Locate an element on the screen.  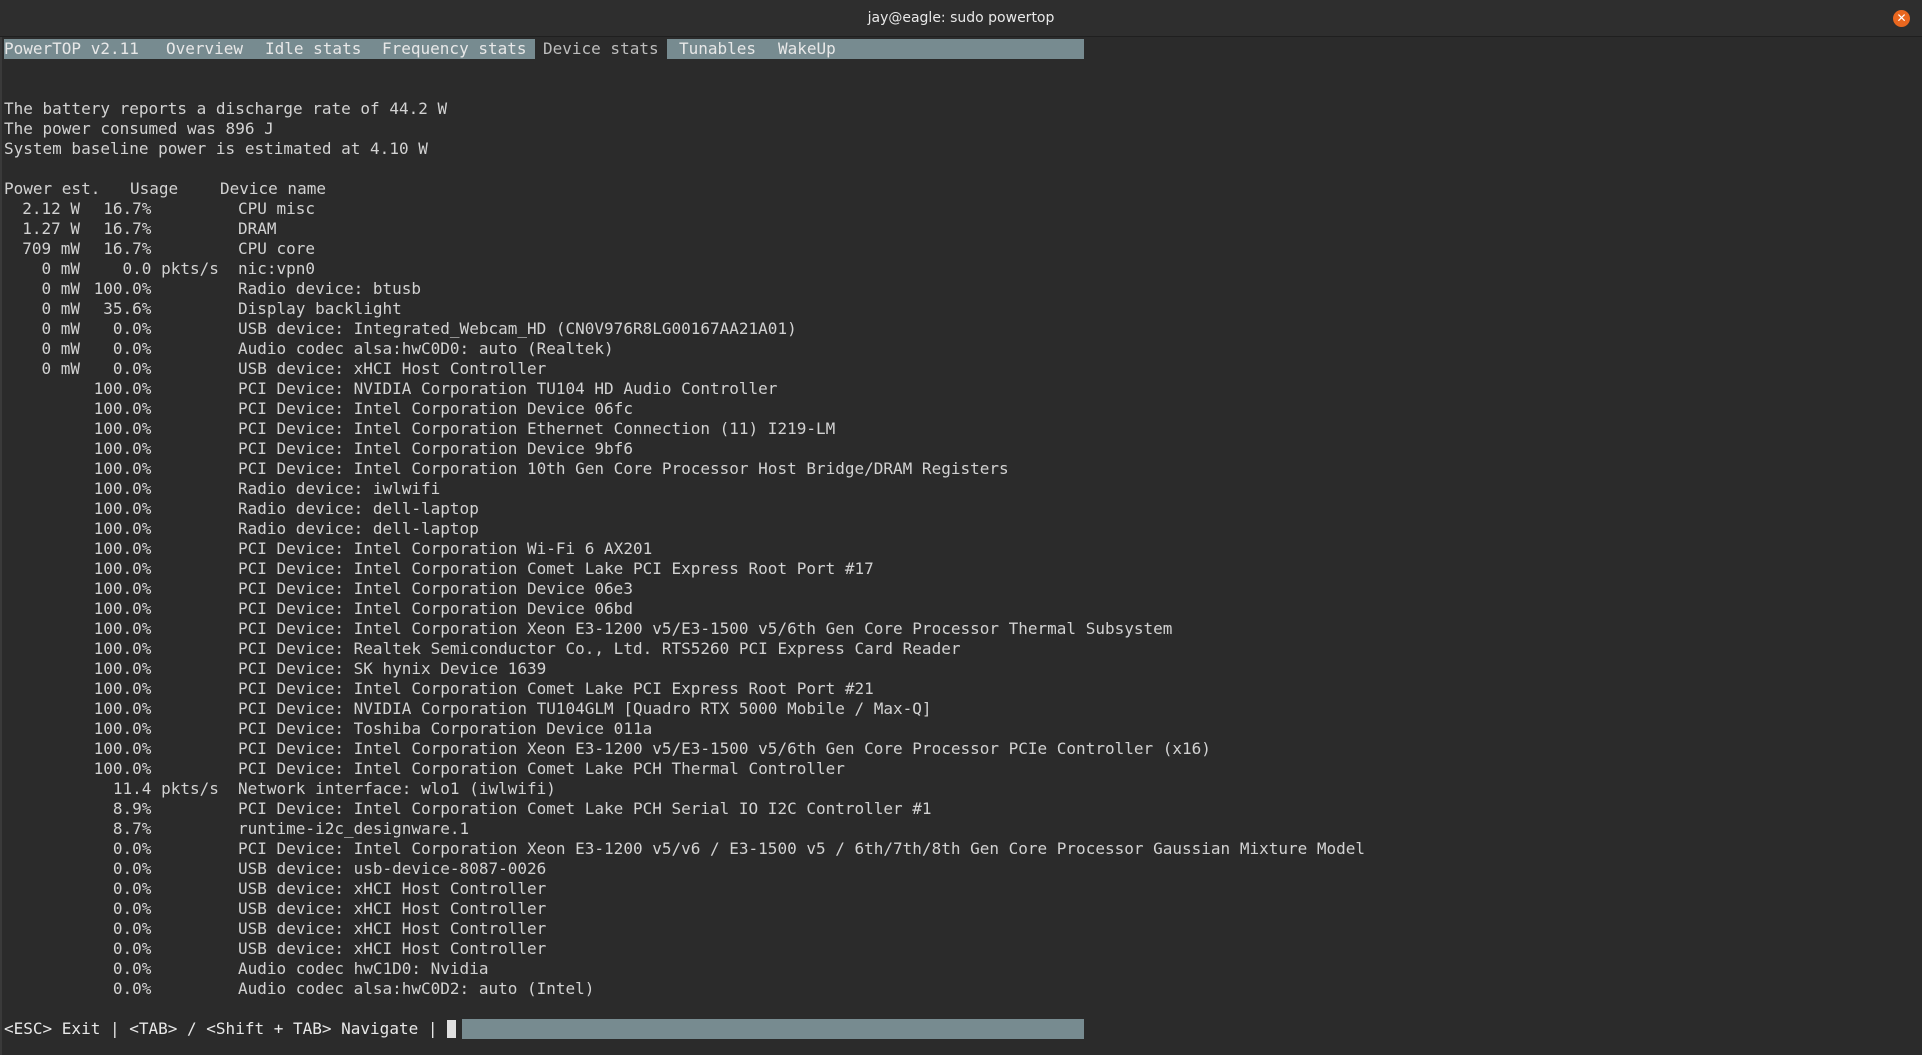
usage-value: 35.6% is located at coordinates (118, 308).